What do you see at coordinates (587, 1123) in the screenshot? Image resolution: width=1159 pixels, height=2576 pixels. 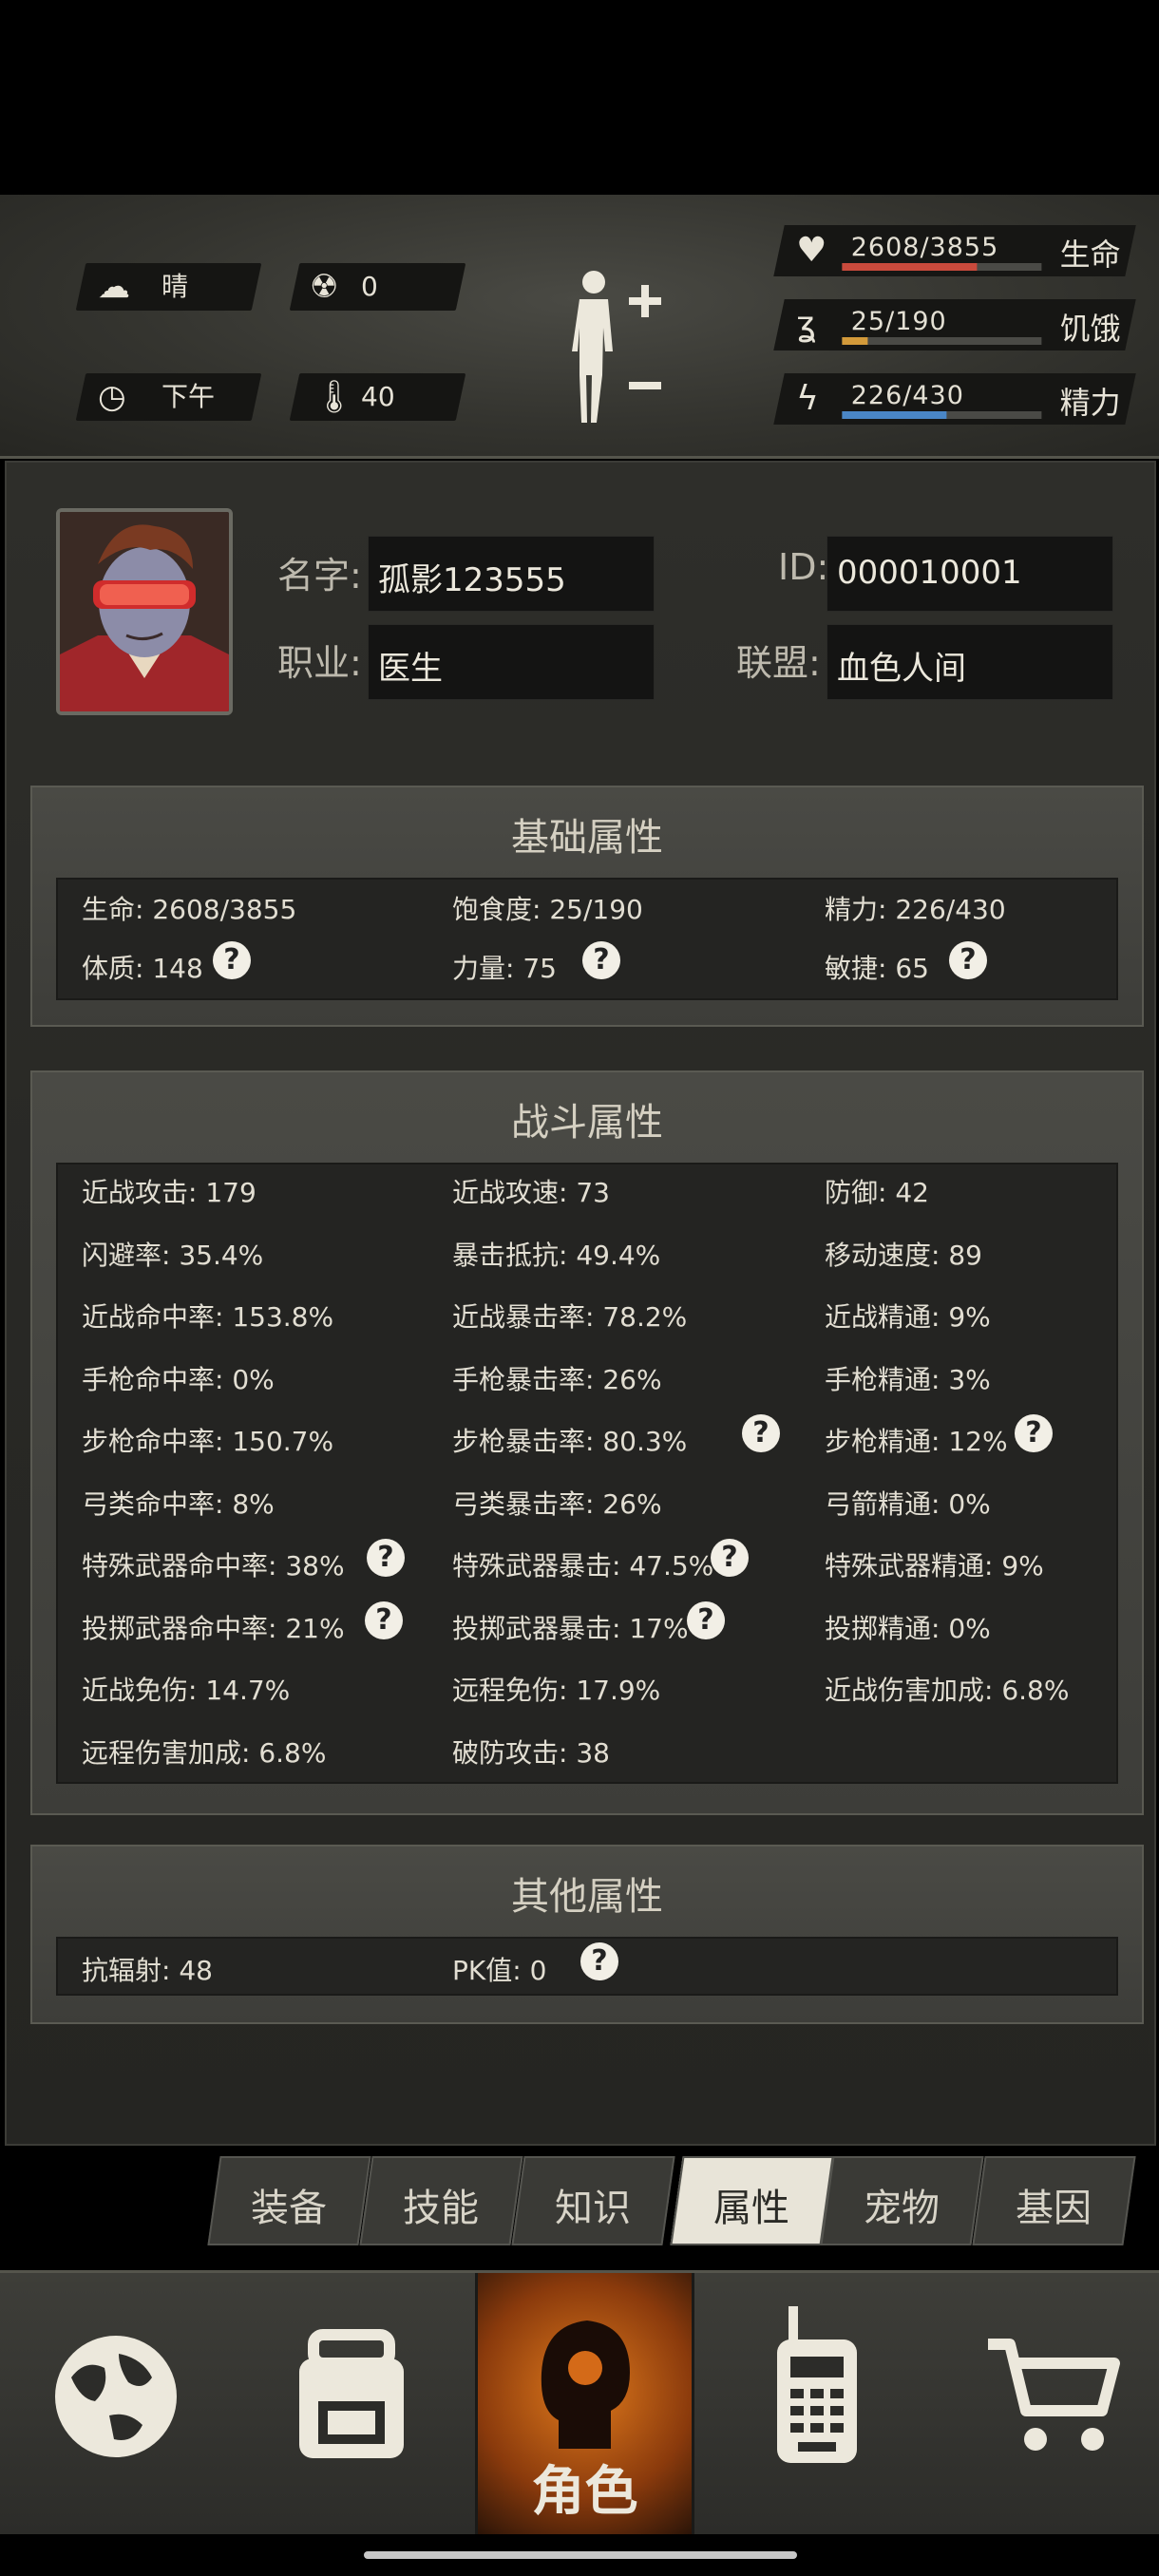 I see `combat-attributes-title: 战斗属性` at bounding box center [587, 1123].